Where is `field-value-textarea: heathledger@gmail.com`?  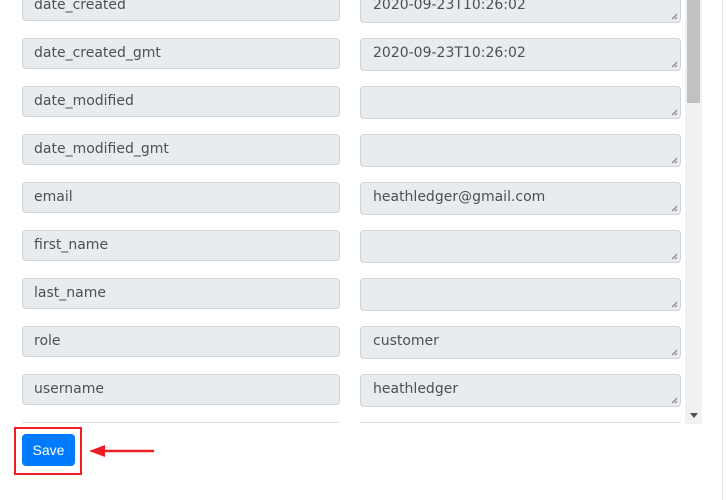
field-value-textarea: heathledger@gmail.com is located at coordinates (520, 198).